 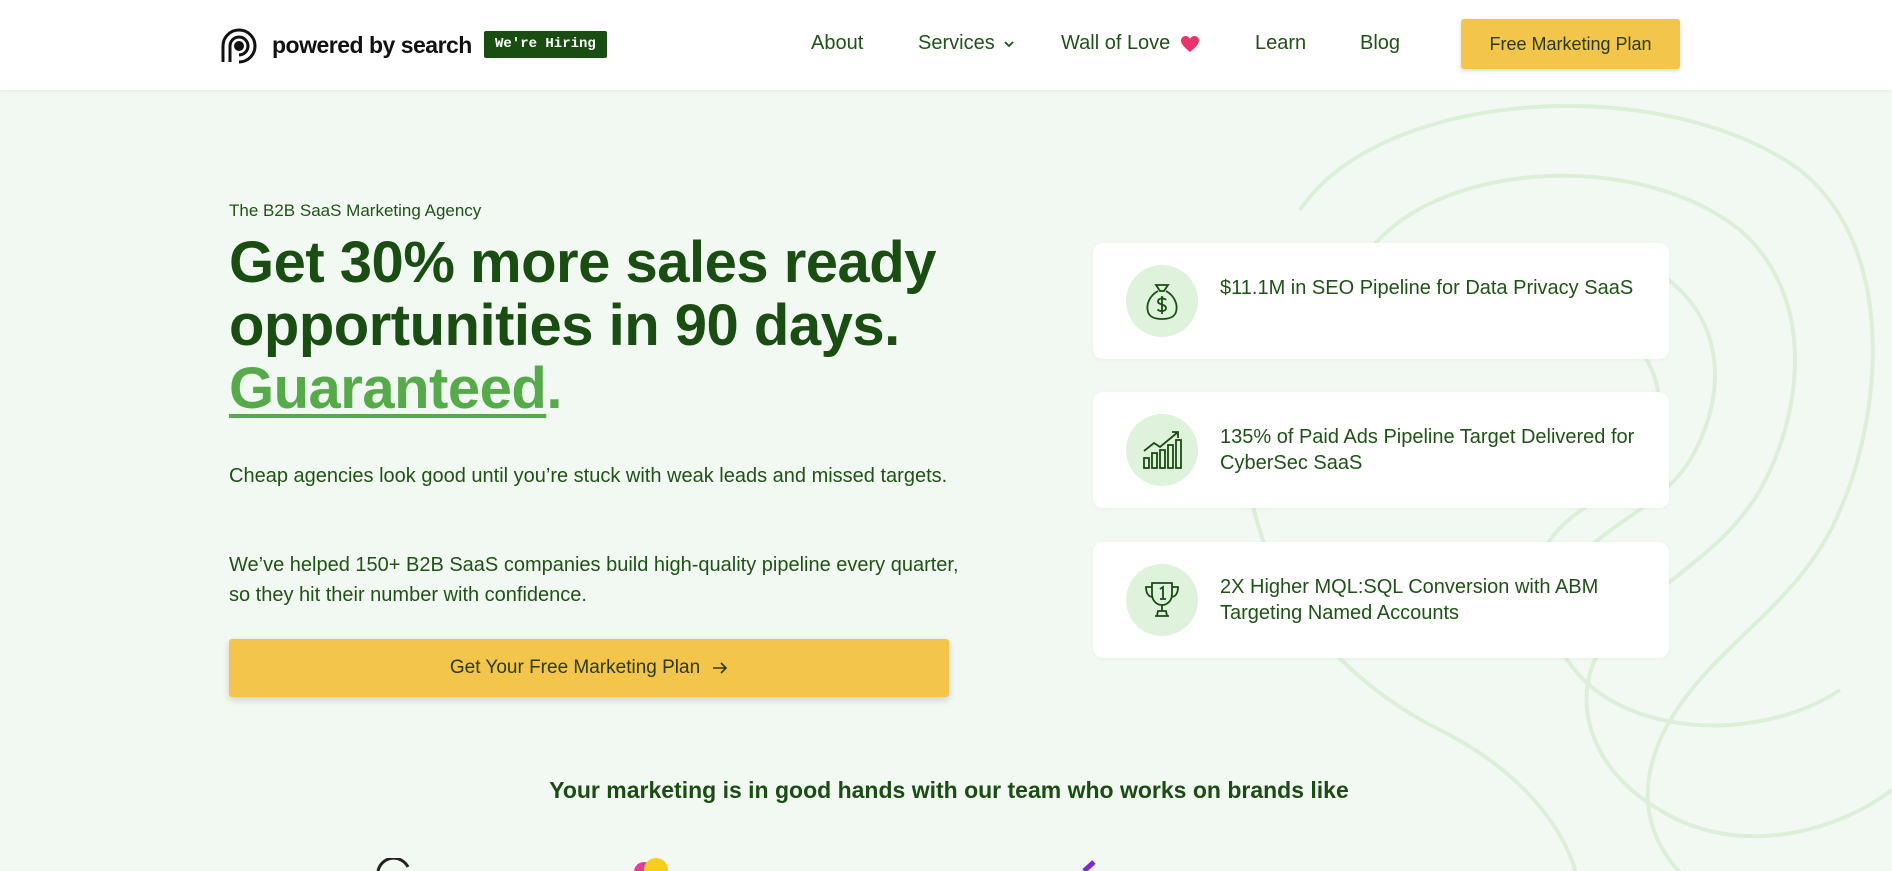 I want to click on headline-guaranteed: Guaranteed, so click(x=388, y=388).